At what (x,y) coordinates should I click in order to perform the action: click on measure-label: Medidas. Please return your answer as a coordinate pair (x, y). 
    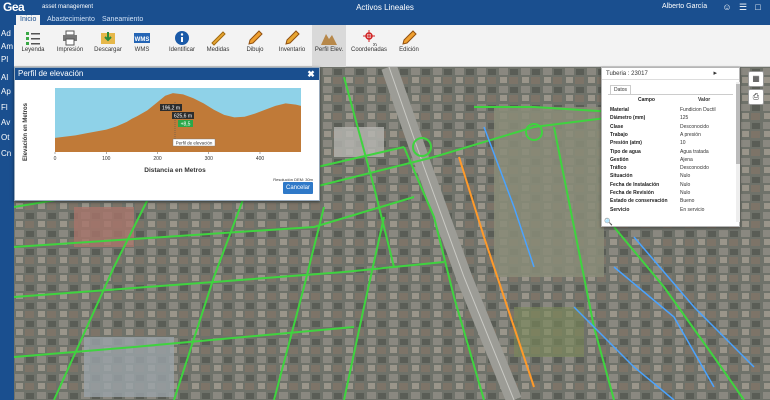
    Looking at the image, I should click on (218, 50).